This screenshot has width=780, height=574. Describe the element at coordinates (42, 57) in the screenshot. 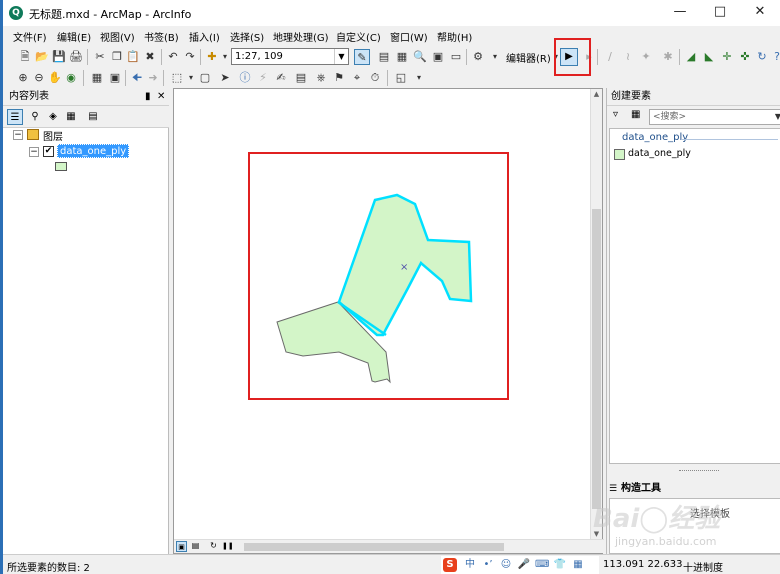

I see `open-folder-icon: 📂` at that location.